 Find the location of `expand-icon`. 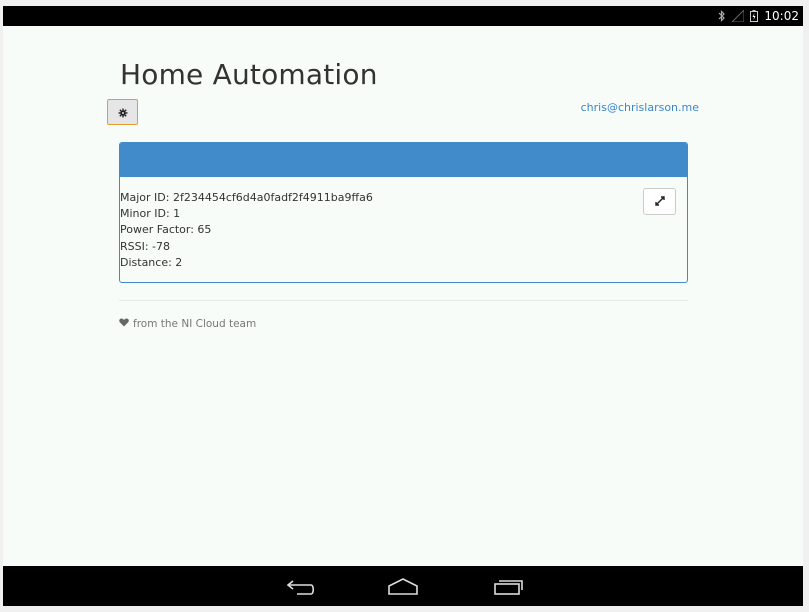

expand-icon is located at coordinates (660, 201).